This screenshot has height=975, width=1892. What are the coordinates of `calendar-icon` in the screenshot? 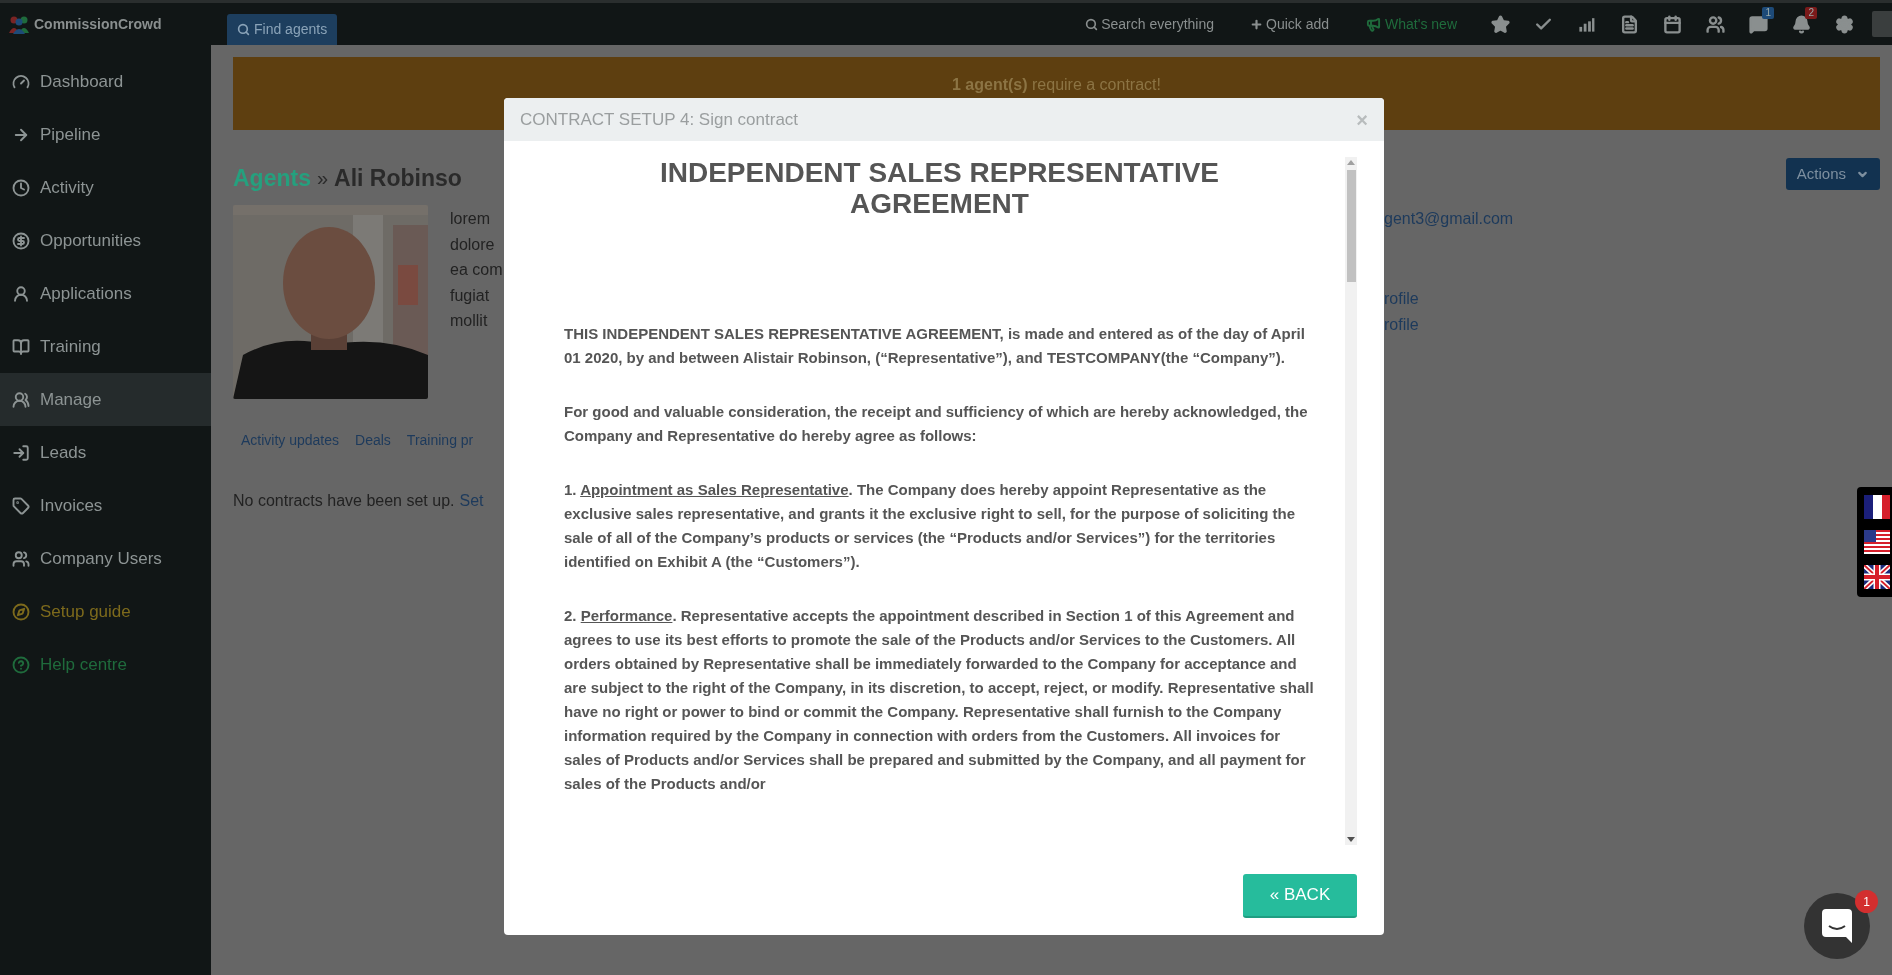 It's located at (1672, 24).